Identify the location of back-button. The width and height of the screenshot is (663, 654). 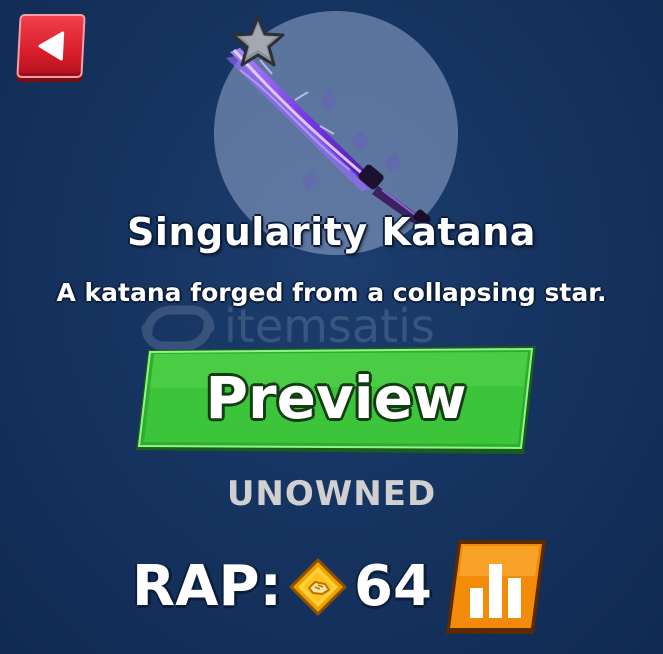
(51, 46).